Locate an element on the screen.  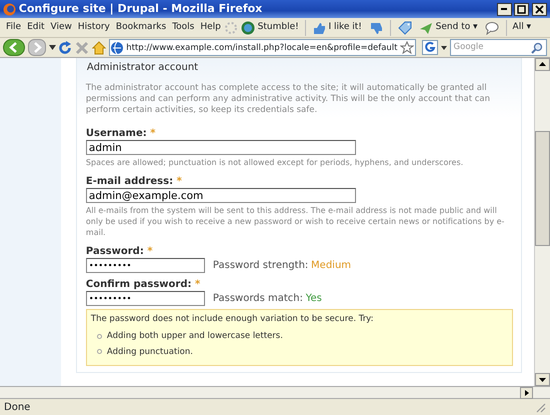
field-label: Confirm password: is located at coordinates (139, 284).